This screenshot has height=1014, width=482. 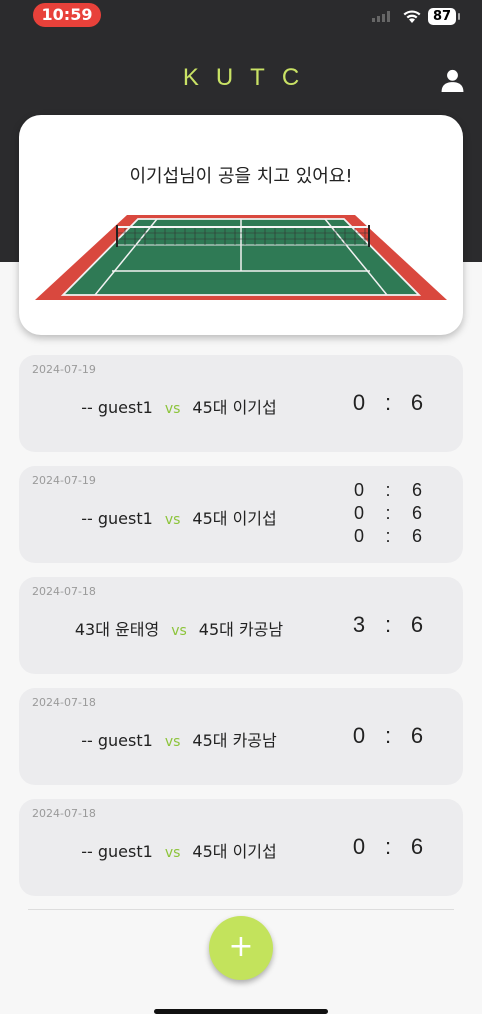 I want to click on match-card: 2024-07-18 -- guest1 vs 45대 이기섭 0:6, so click(x=241, y=847).